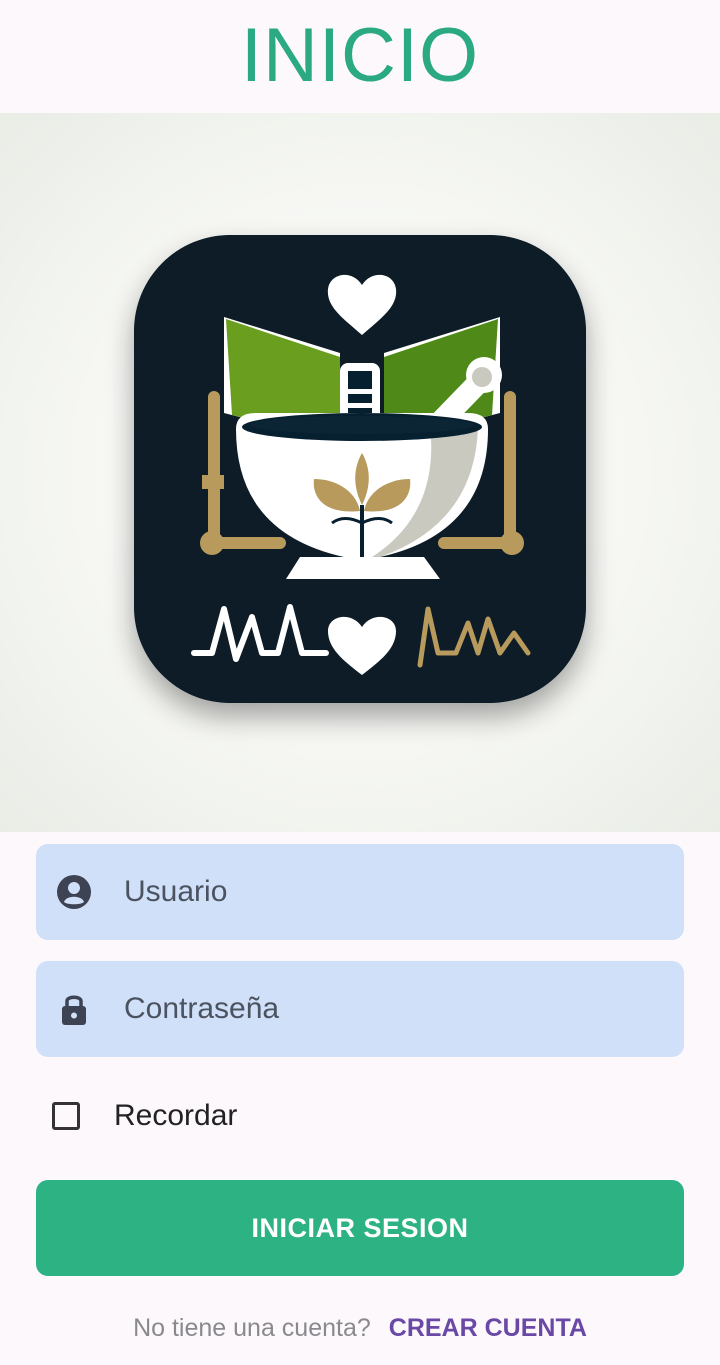 The height and width of the screenshot is (1365, 720). Describe the element at coordinates (175, 1116) in the screenshot. I see `remember-label: Recordar` at that location.